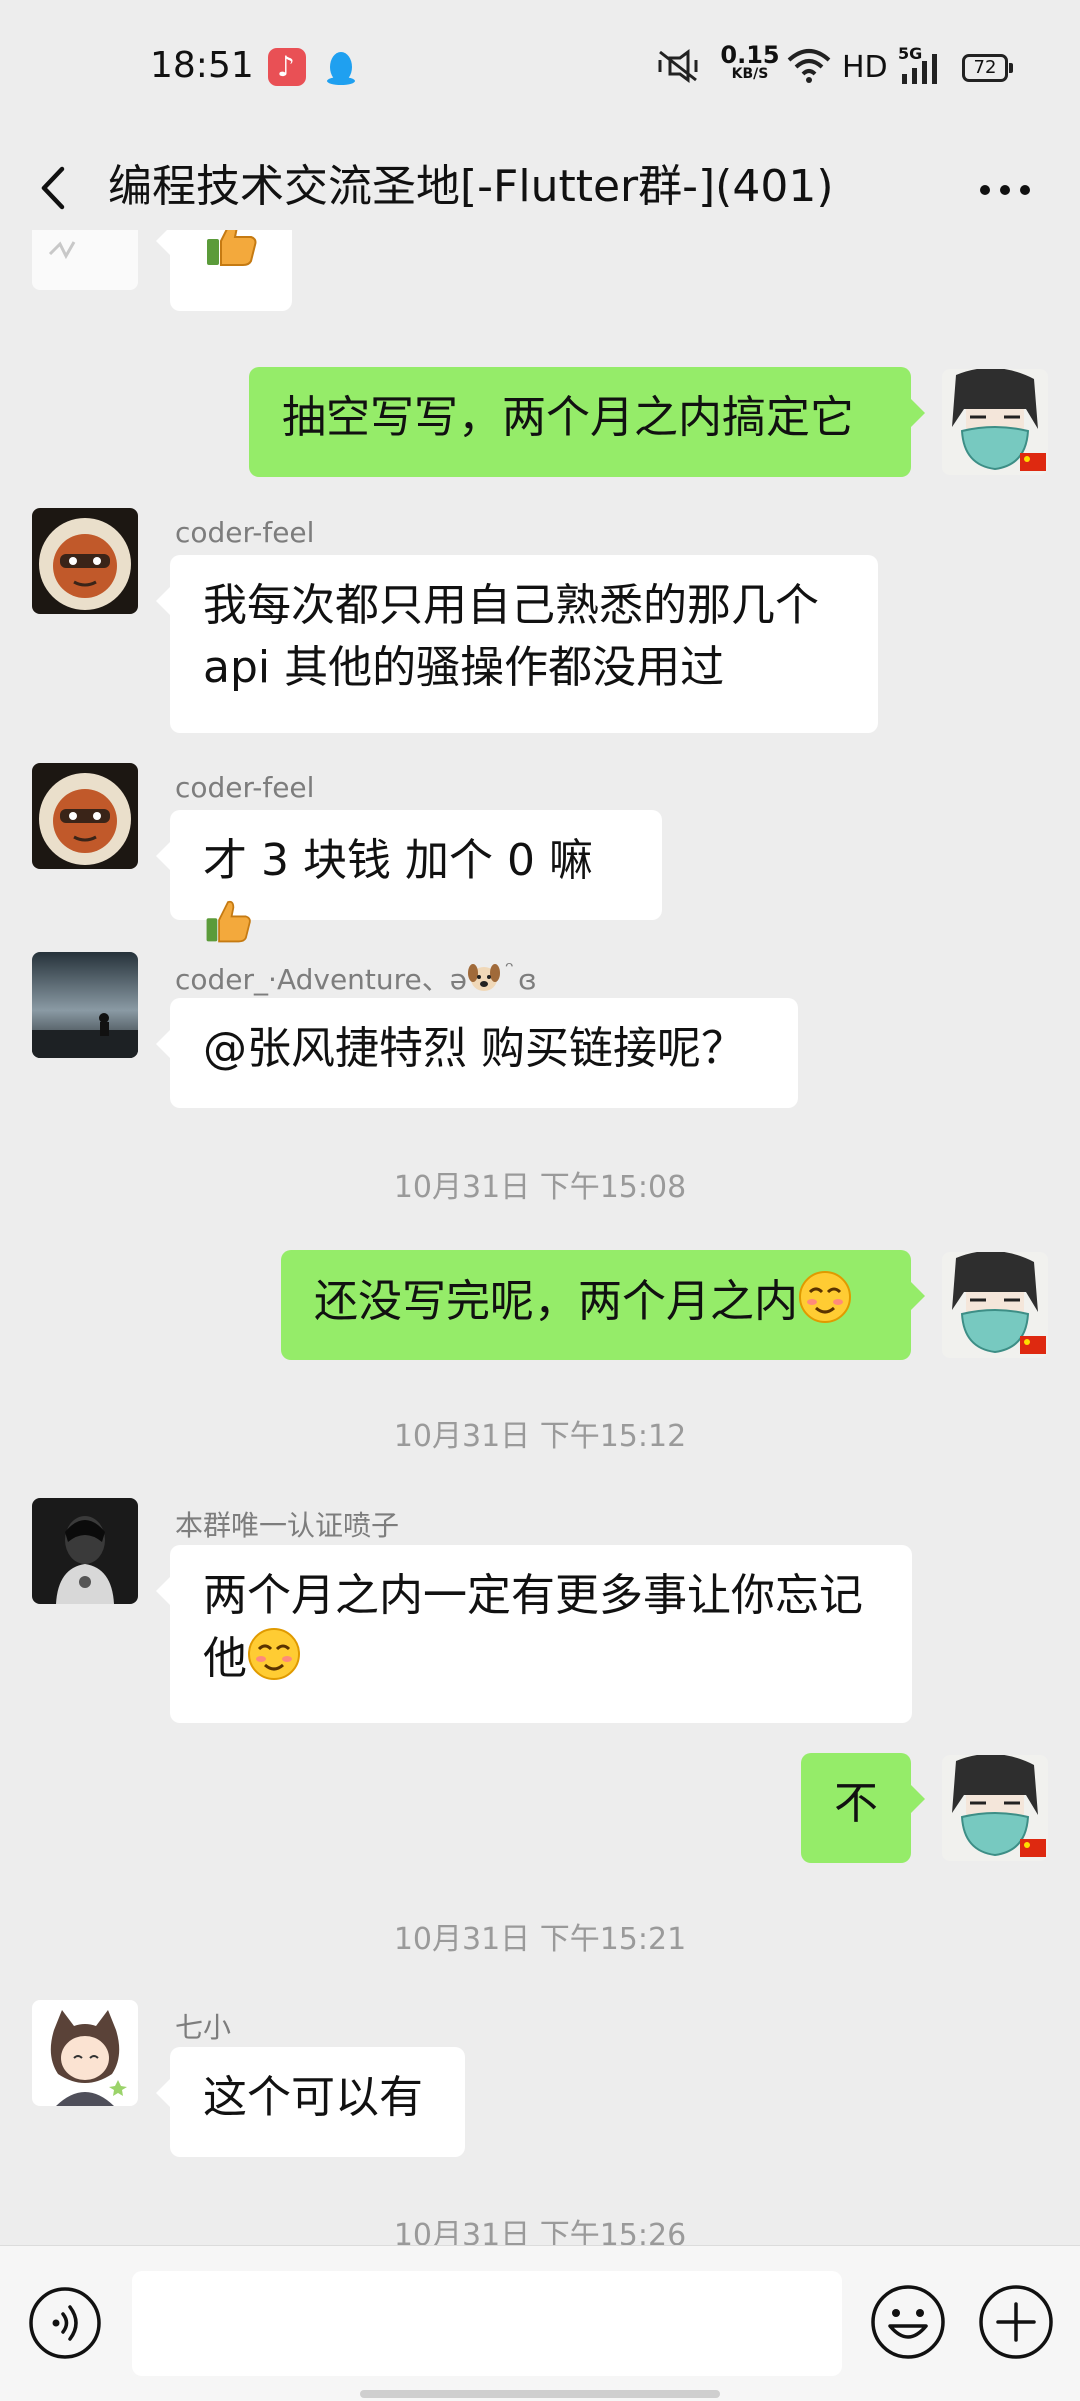 This screenshot has width=1080, height=2401. I want to click on status-time: 18:51, so click(202, 65).